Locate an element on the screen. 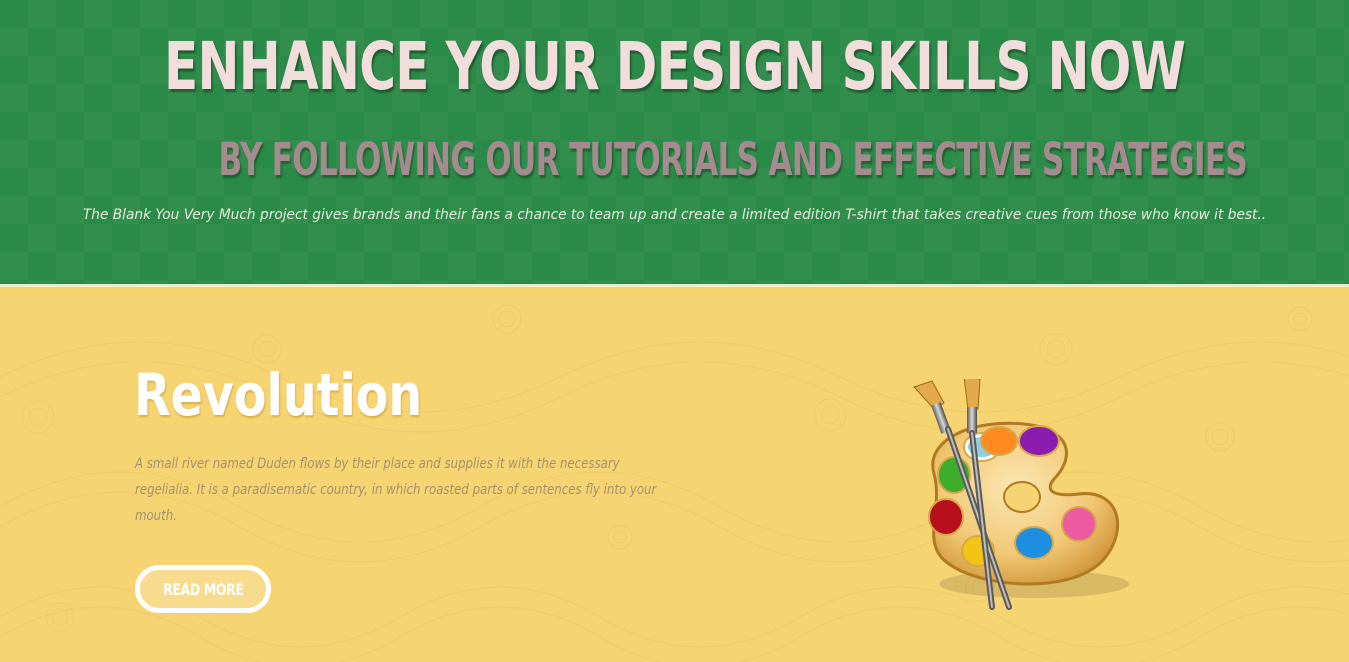 The height and width of the screenshot is (662, 1349). paint-palette-icon is located at coordinates (1021, 494).